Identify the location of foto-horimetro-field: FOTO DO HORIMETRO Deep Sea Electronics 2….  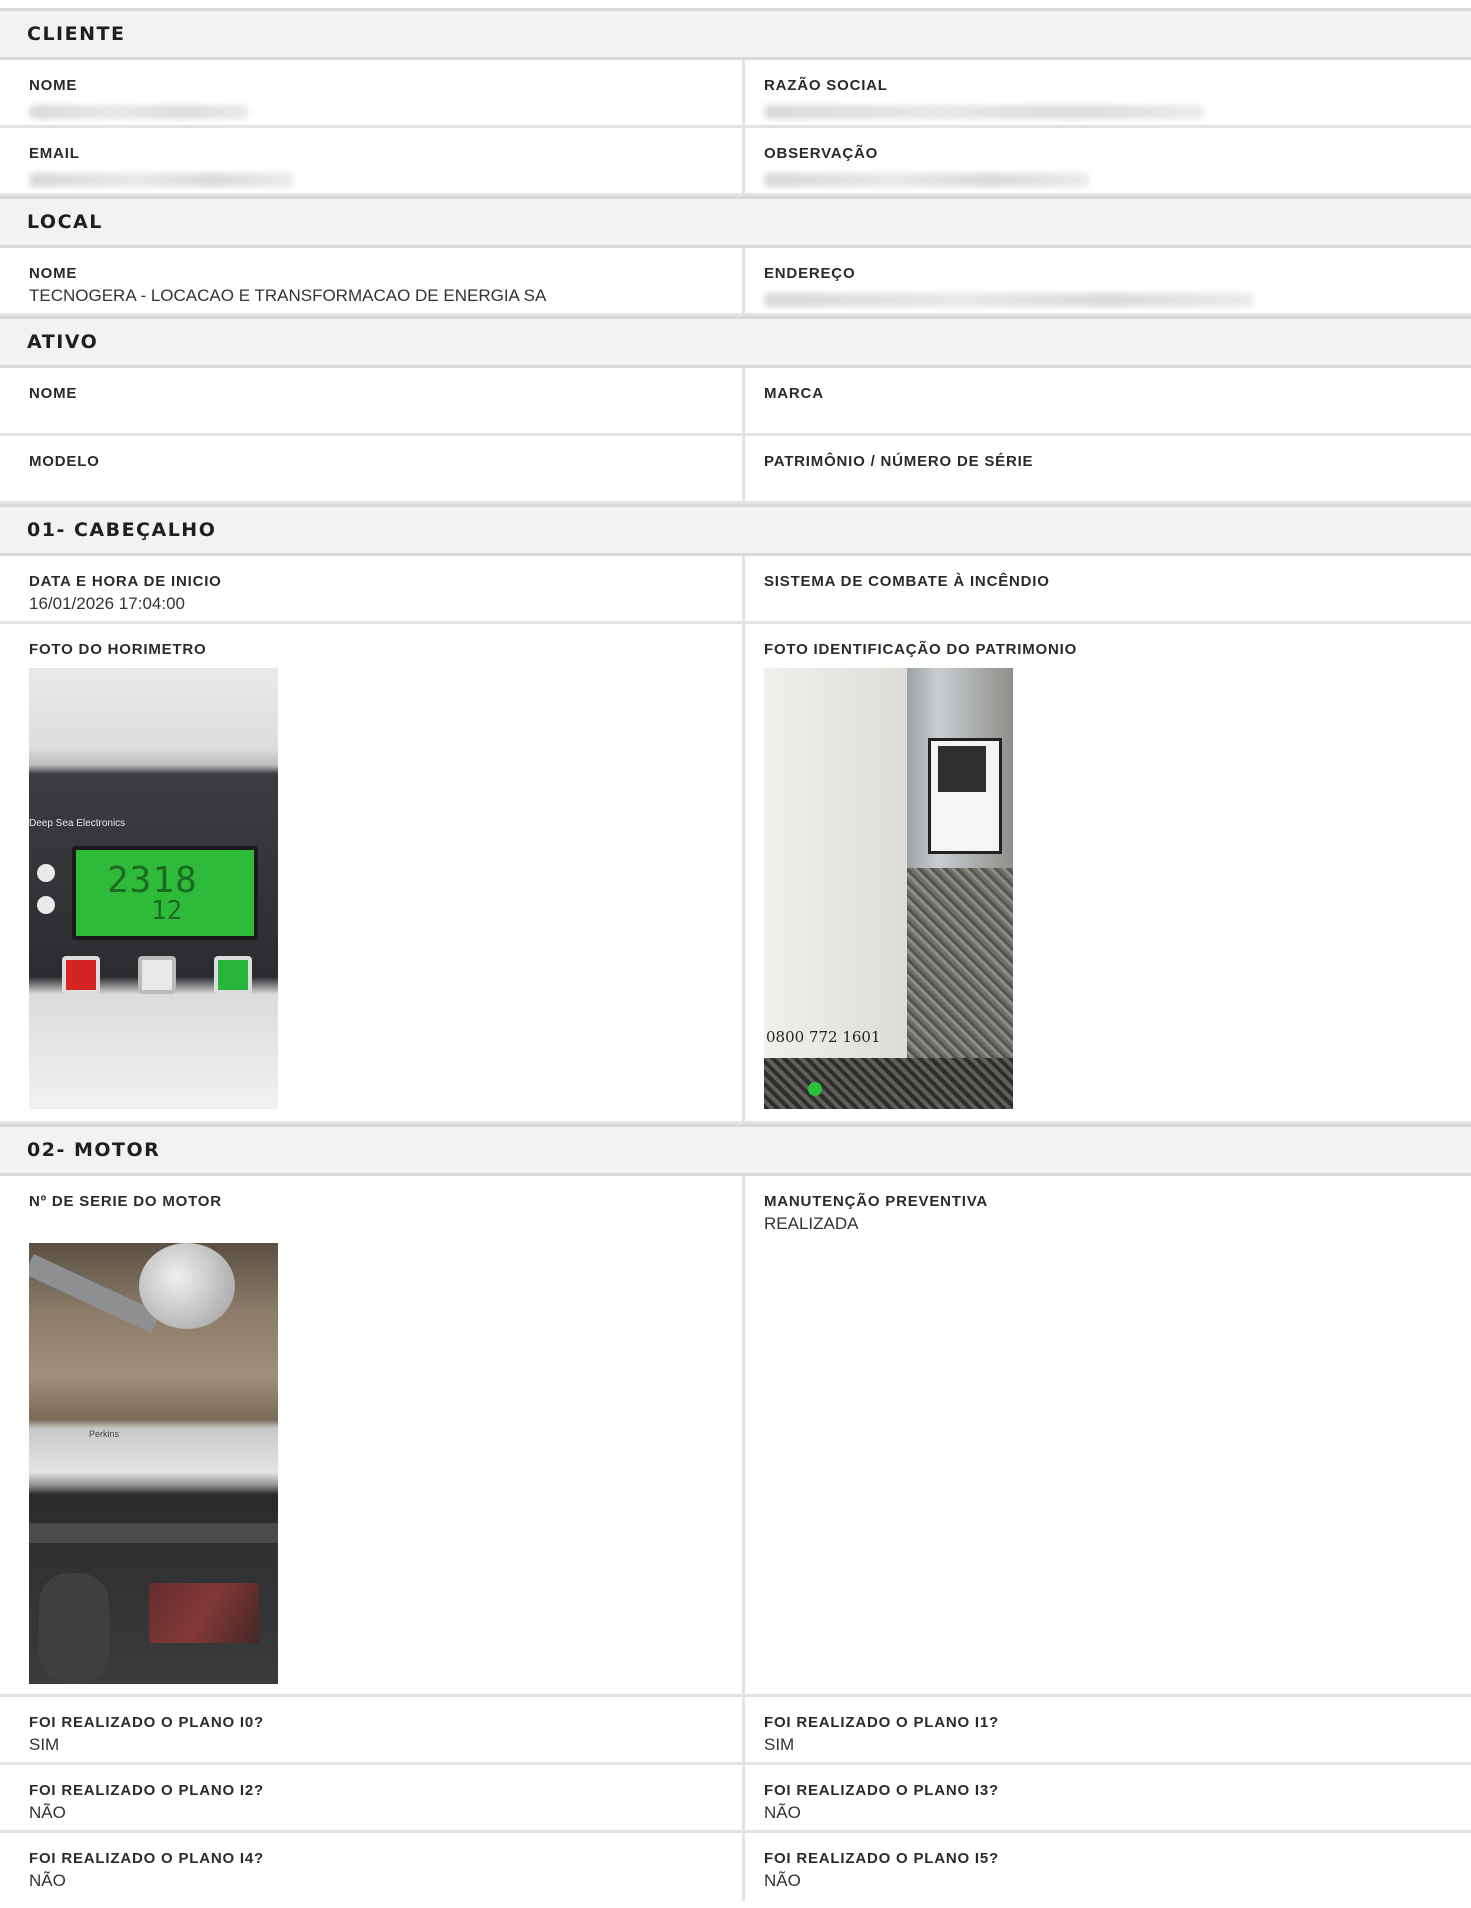
(372, 872).